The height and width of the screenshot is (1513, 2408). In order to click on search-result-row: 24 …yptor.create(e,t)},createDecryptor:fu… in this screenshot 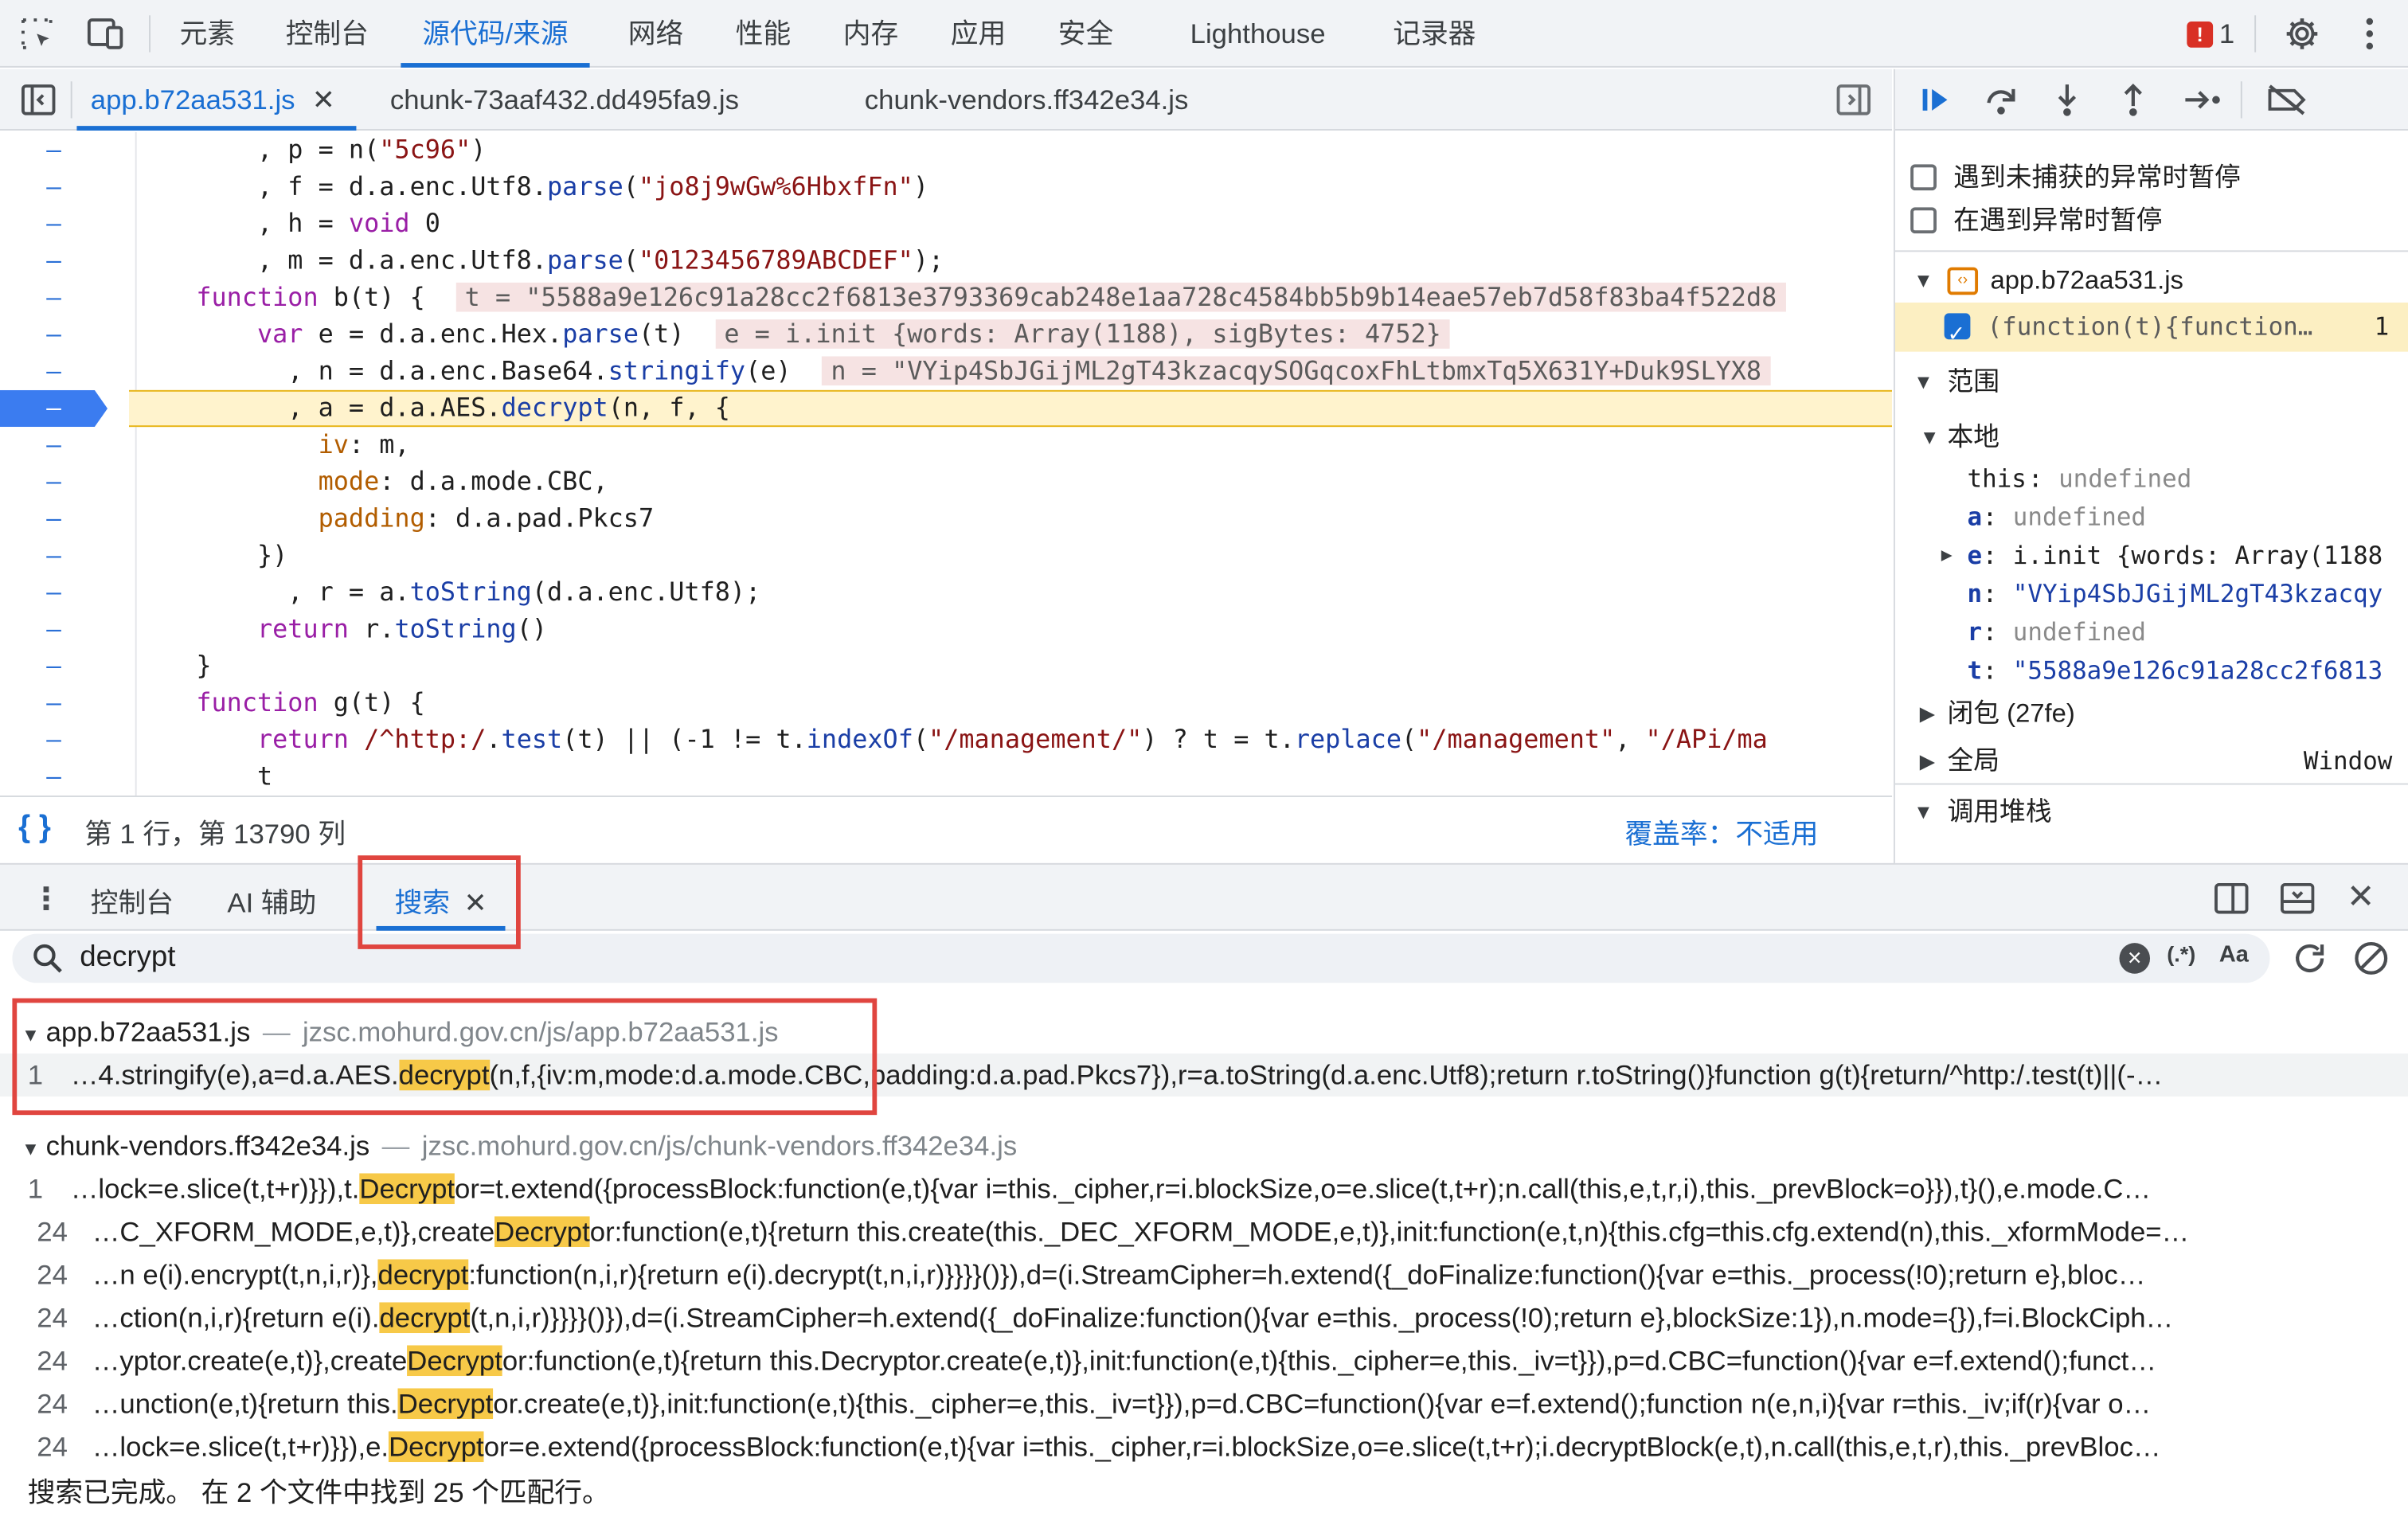, I will do `click(1204, 1360)`.